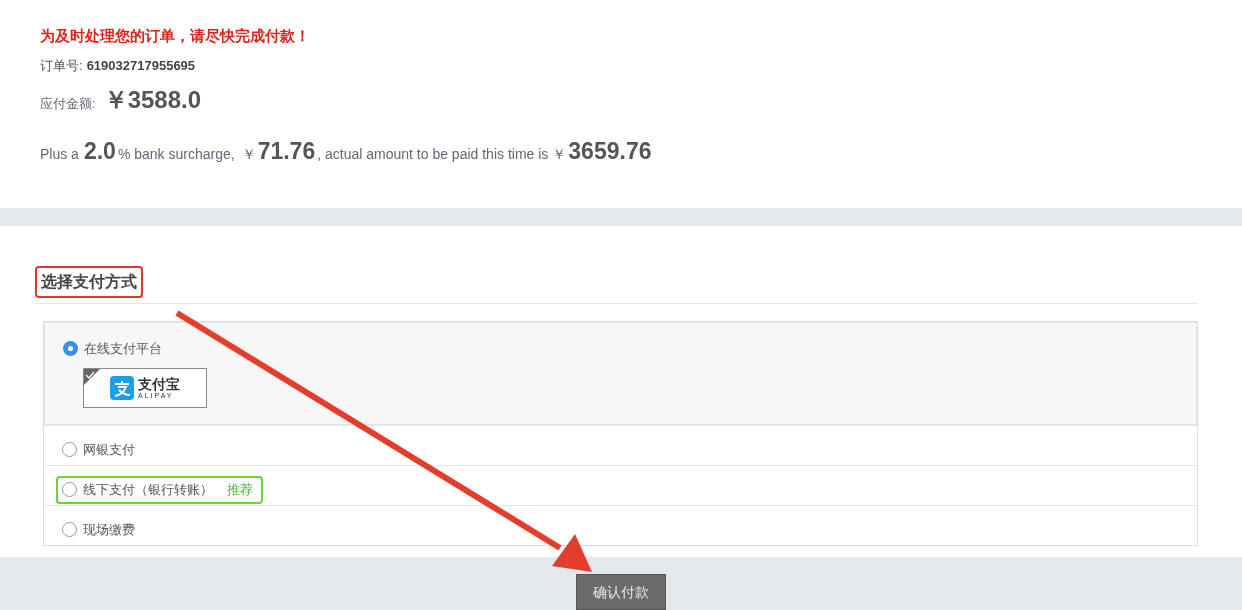 Image resolution: width=1242 pixels, height=610 pixels. Describe the element at coordinates (176, 154) in the screenshot. I see `surcharge-text: % bank surcharge,` at that location.